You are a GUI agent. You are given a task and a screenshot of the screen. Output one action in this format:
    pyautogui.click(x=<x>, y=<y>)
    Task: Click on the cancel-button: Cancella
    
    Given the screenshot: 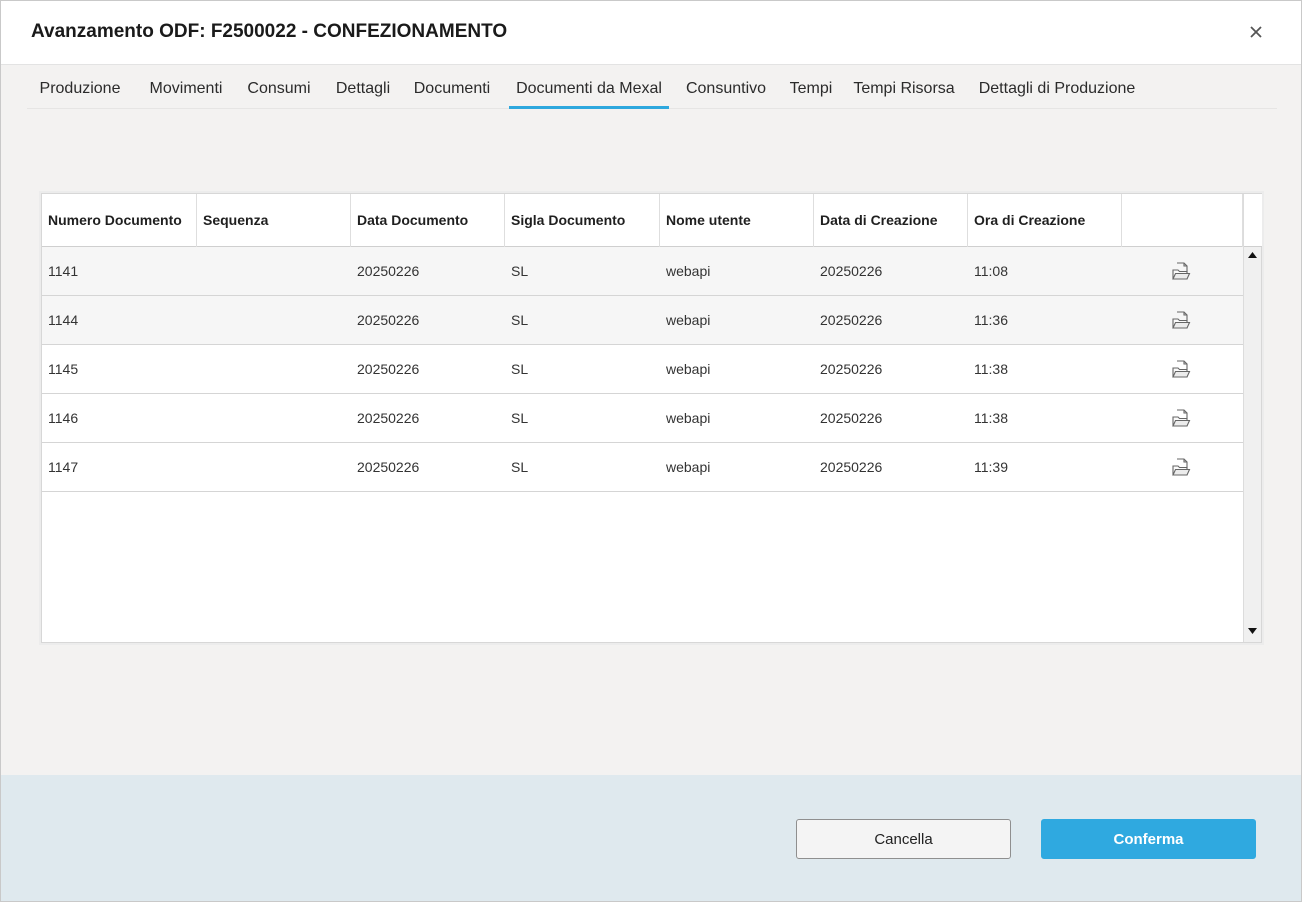 What is the action you would take?
    pyautogui.click(x=903, y=839)
    